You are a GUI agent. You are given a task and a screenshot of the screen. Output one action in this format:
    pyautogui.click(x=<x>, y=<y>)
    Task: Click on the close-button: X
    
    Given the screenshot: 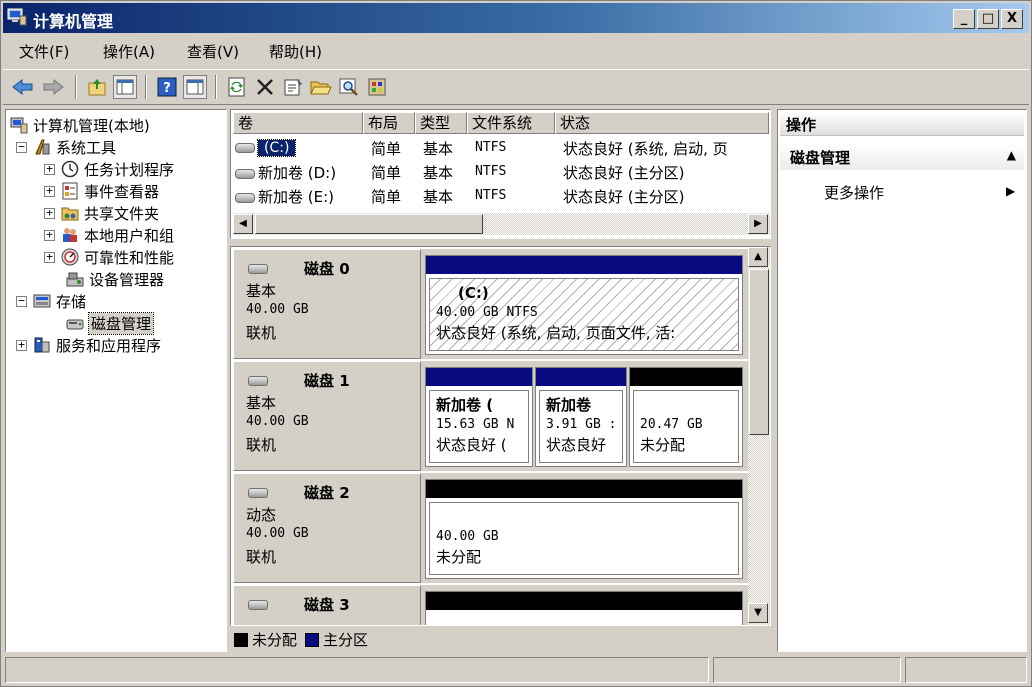 What is the action you would take?
    pyautogui.click(x=1012, y=19)
    